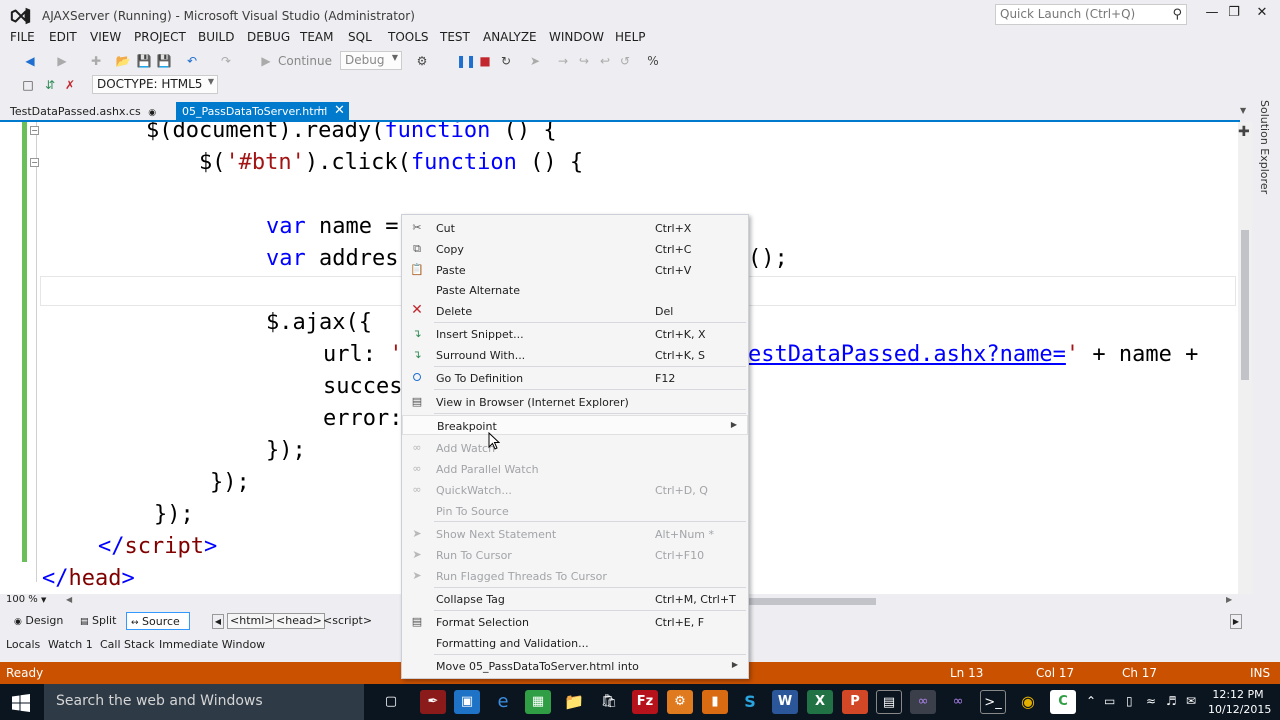 This screenshot has height=720, width=1280. Describe the element at coordinates (575, 490) in the screenshot. I see `menu-item-quickwatch: ∞ QuickWatch... Ctrl+D, Q` at that location.